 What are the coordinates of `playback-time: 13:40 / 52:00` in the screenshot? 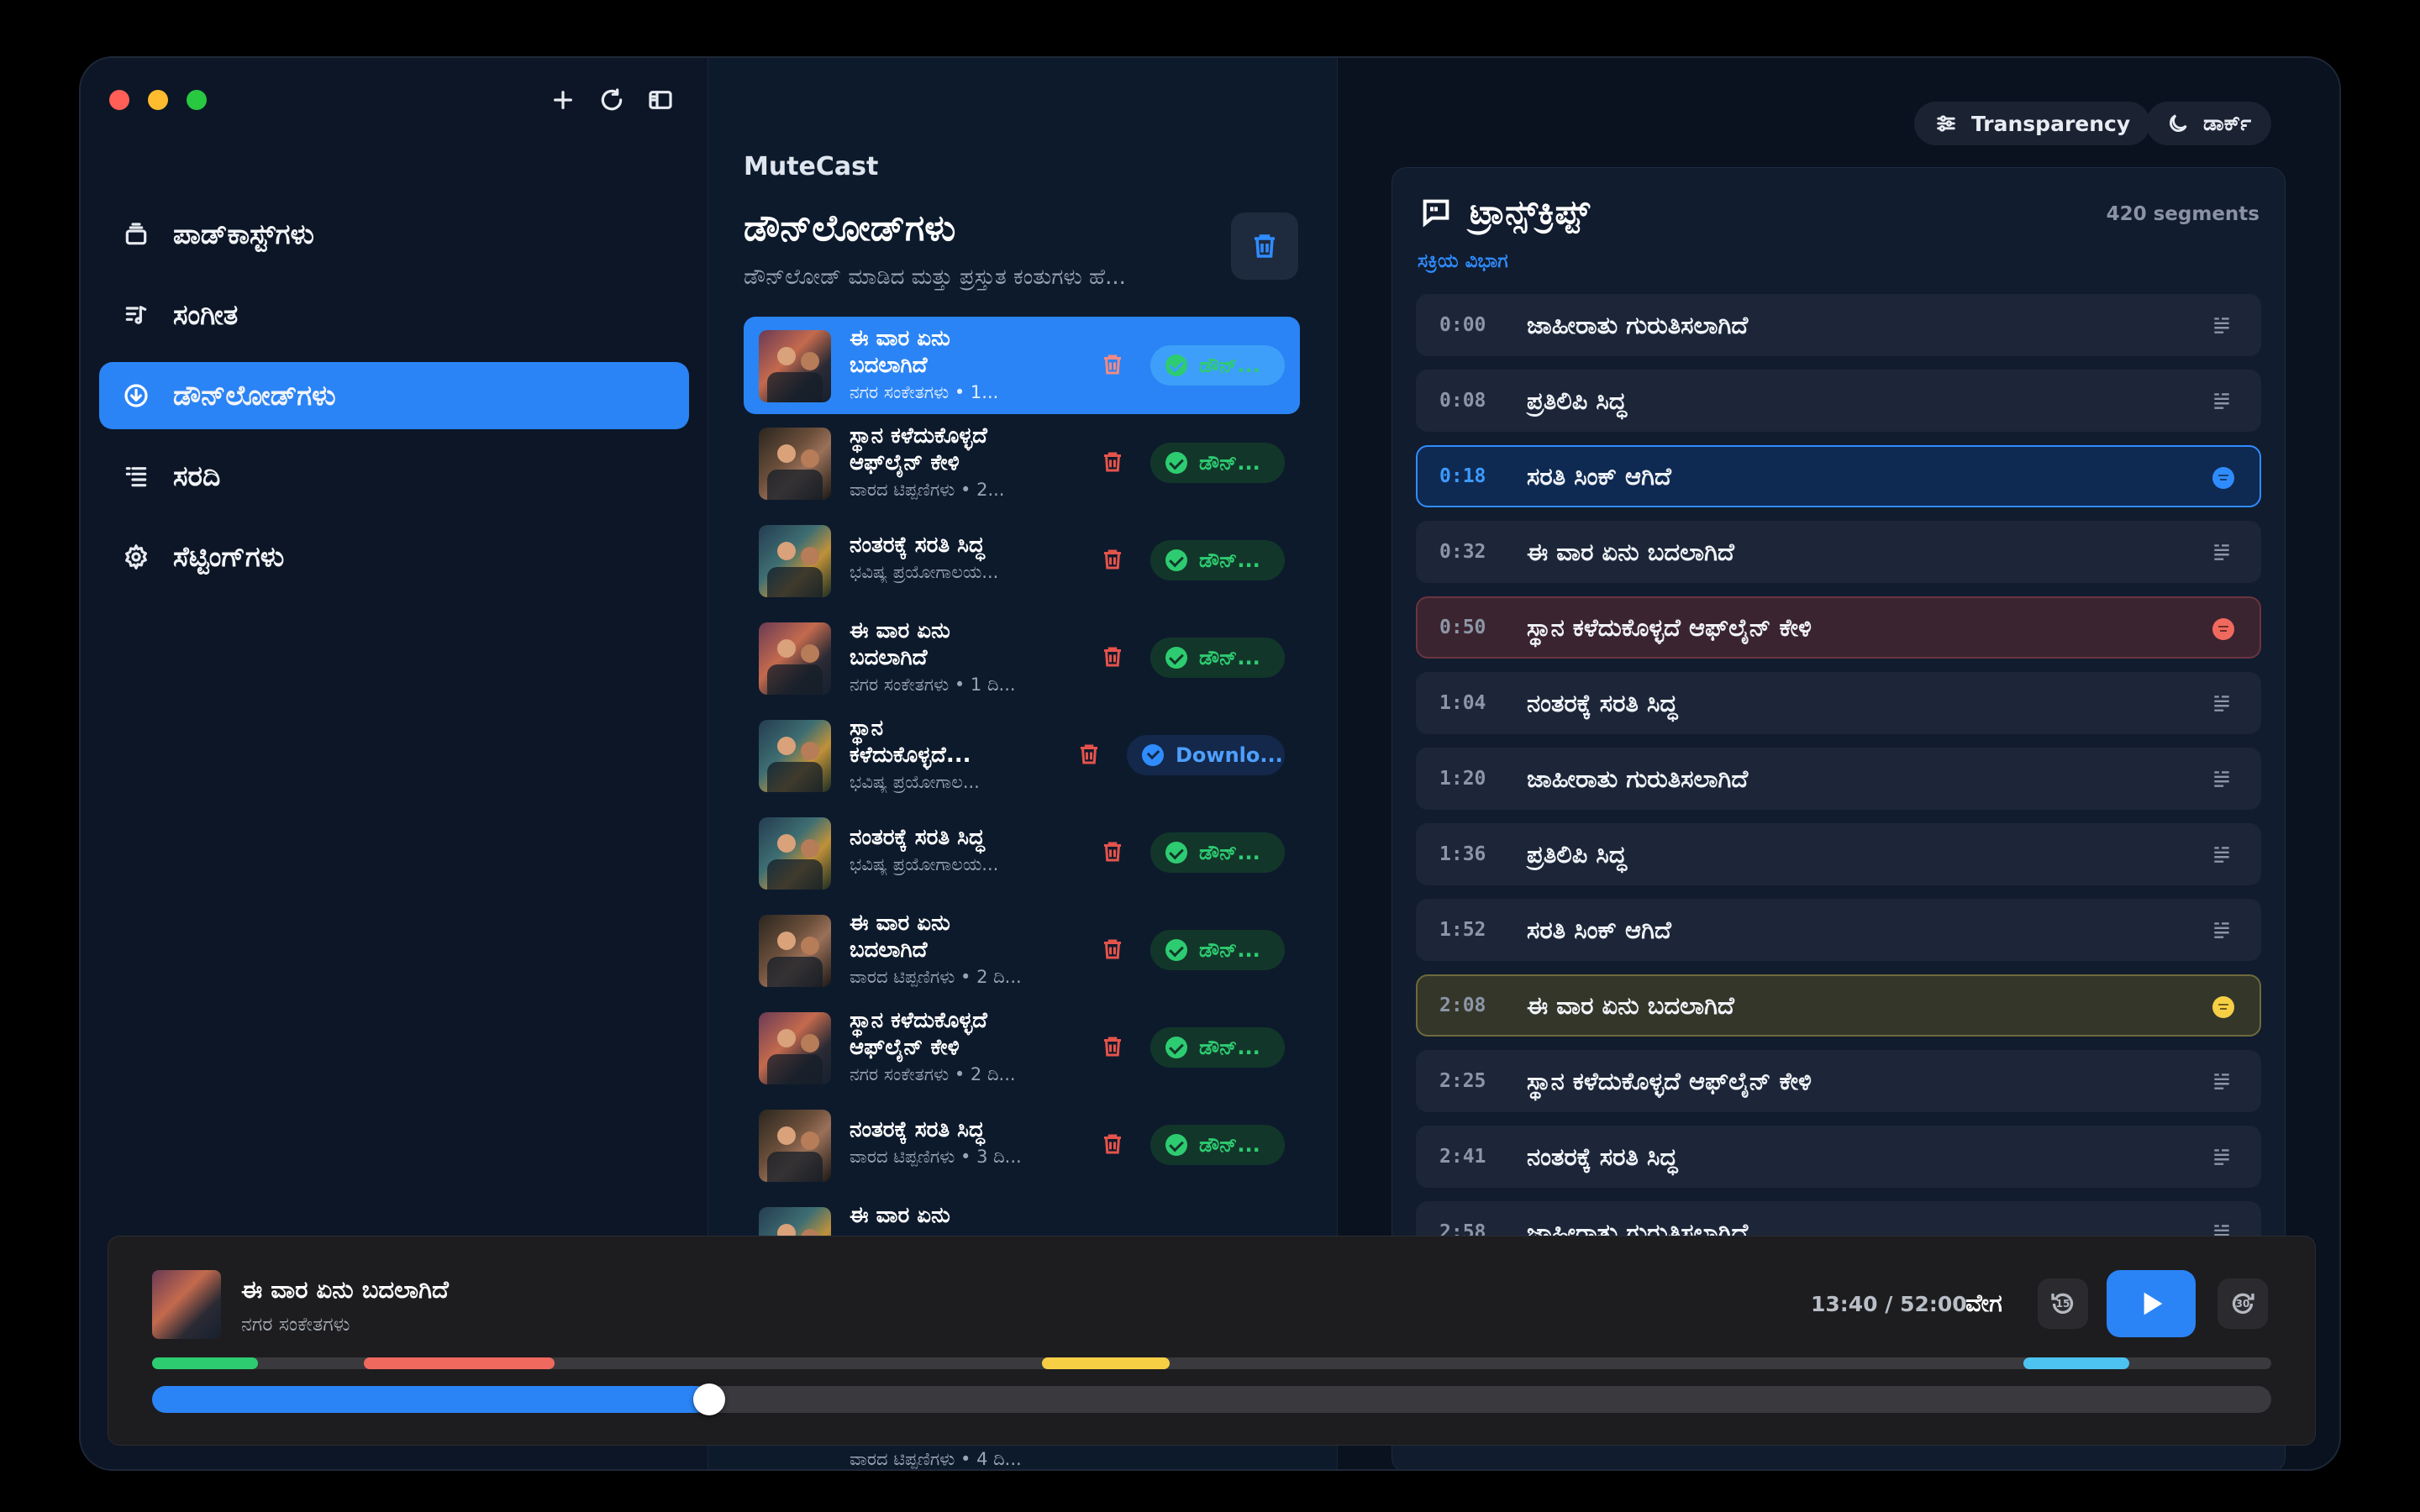 It's located at (1889, 1304).